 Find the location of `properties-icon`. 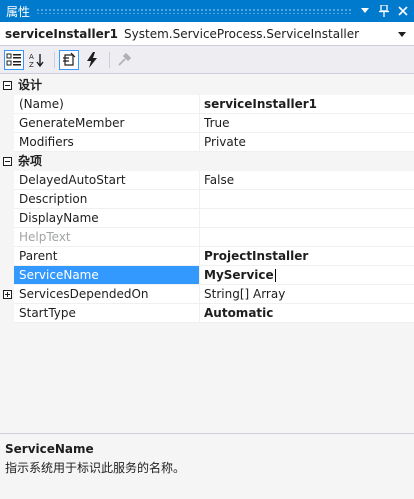

properties-icon is located at coordinates (69, 59).